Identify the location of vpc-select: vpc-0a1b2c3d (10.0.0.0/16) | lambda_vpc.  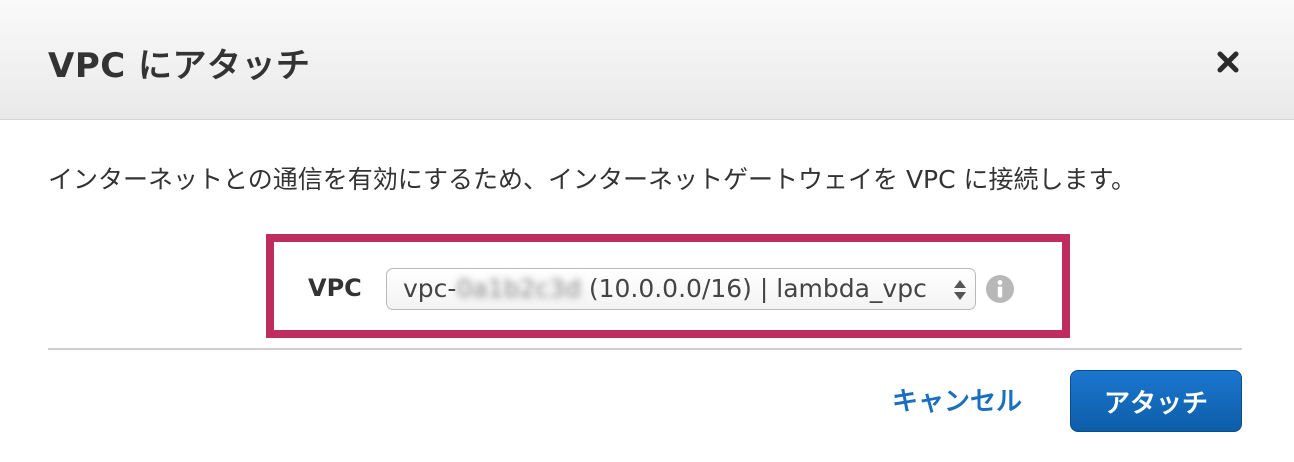
(681, 289).